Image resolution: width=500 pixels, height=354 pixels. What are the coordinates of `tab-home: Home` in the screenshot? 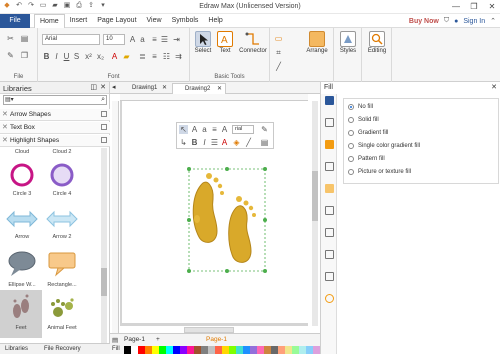 It's located at (49, 21).